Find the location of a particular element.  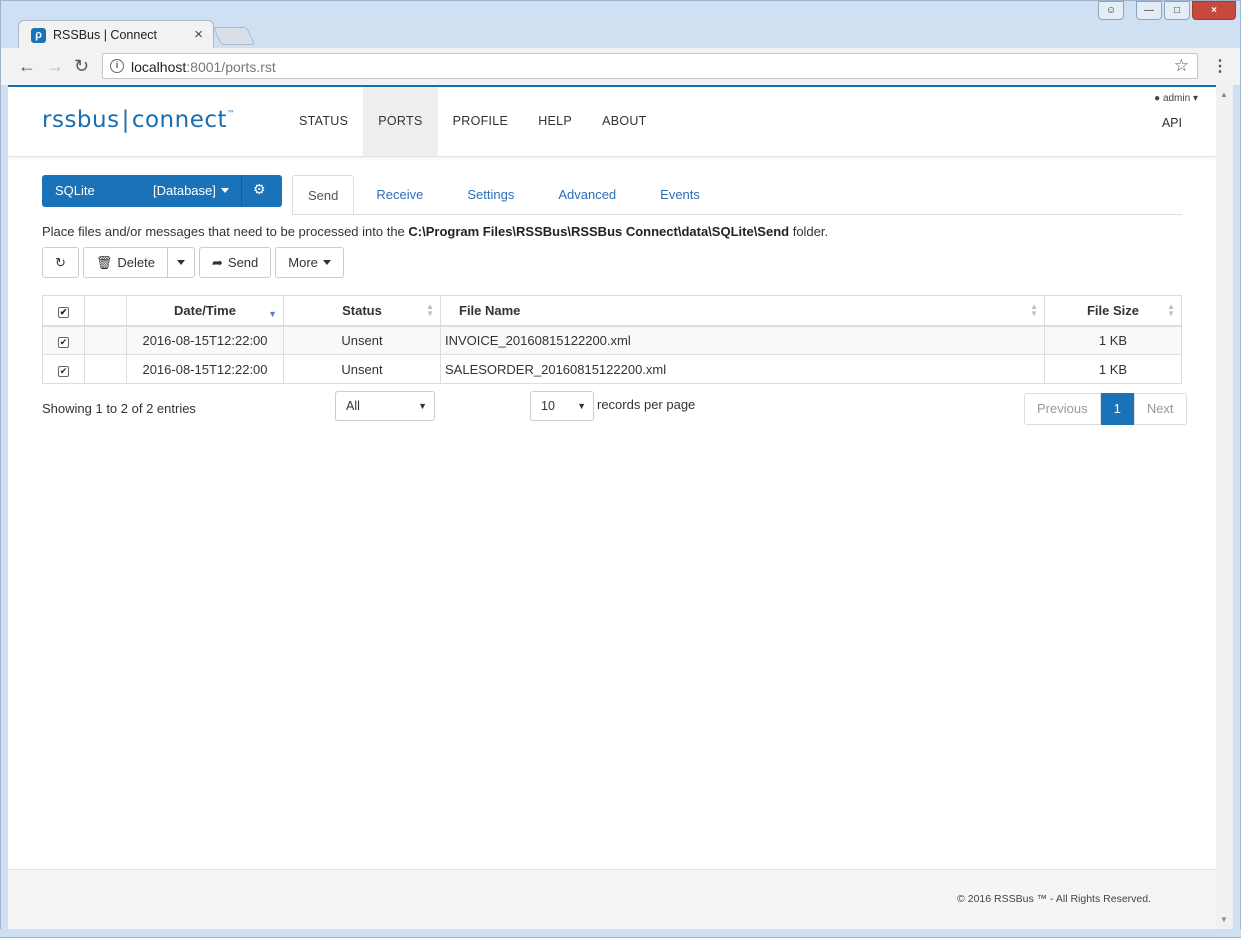

window-titlebar: ρ RSSBus | Connect × ☺ — □ × is located at coordinates (620, 25).